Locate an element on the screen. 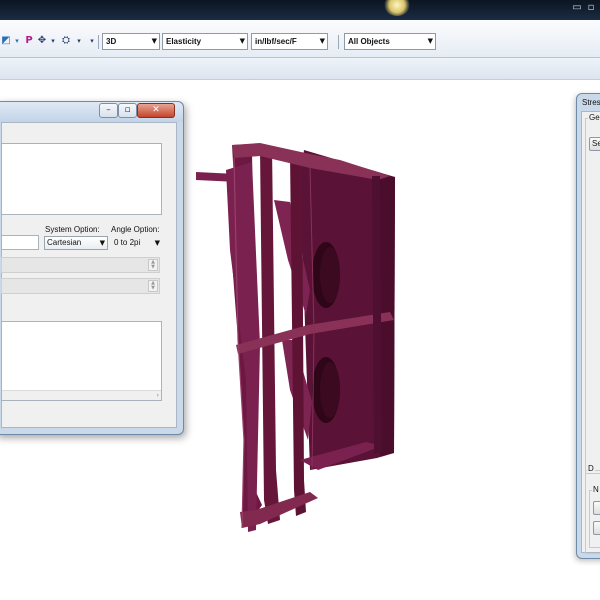  stress-dialog-title: Stres is located at coordinates (591, 102).